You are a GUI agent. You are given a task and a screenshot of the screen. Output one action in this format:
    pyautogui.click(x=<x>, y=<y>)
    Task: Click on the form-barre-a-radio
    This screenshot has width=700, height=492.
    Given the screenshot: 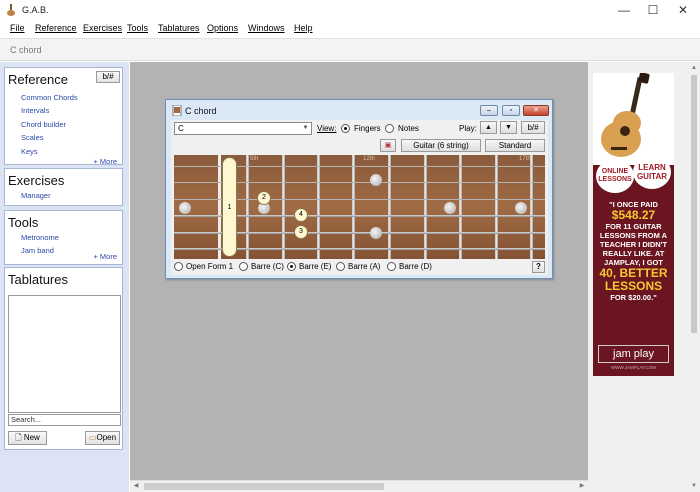 What is the action you would take?
    pyautogui.click(x=340, y=266)
    